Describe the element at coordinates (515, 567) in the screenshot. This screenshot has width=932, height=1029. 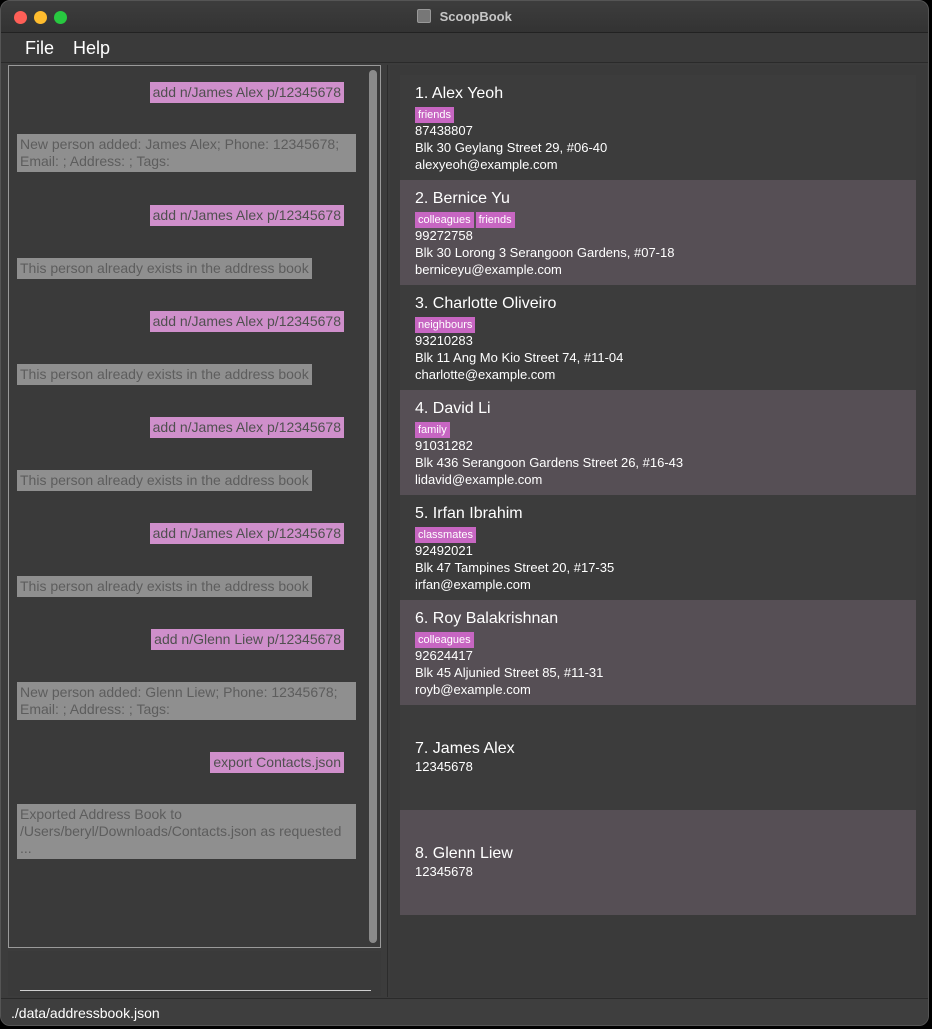
I see `person-address: Blk 47 Tampines Street 20, #17-35` at that location.